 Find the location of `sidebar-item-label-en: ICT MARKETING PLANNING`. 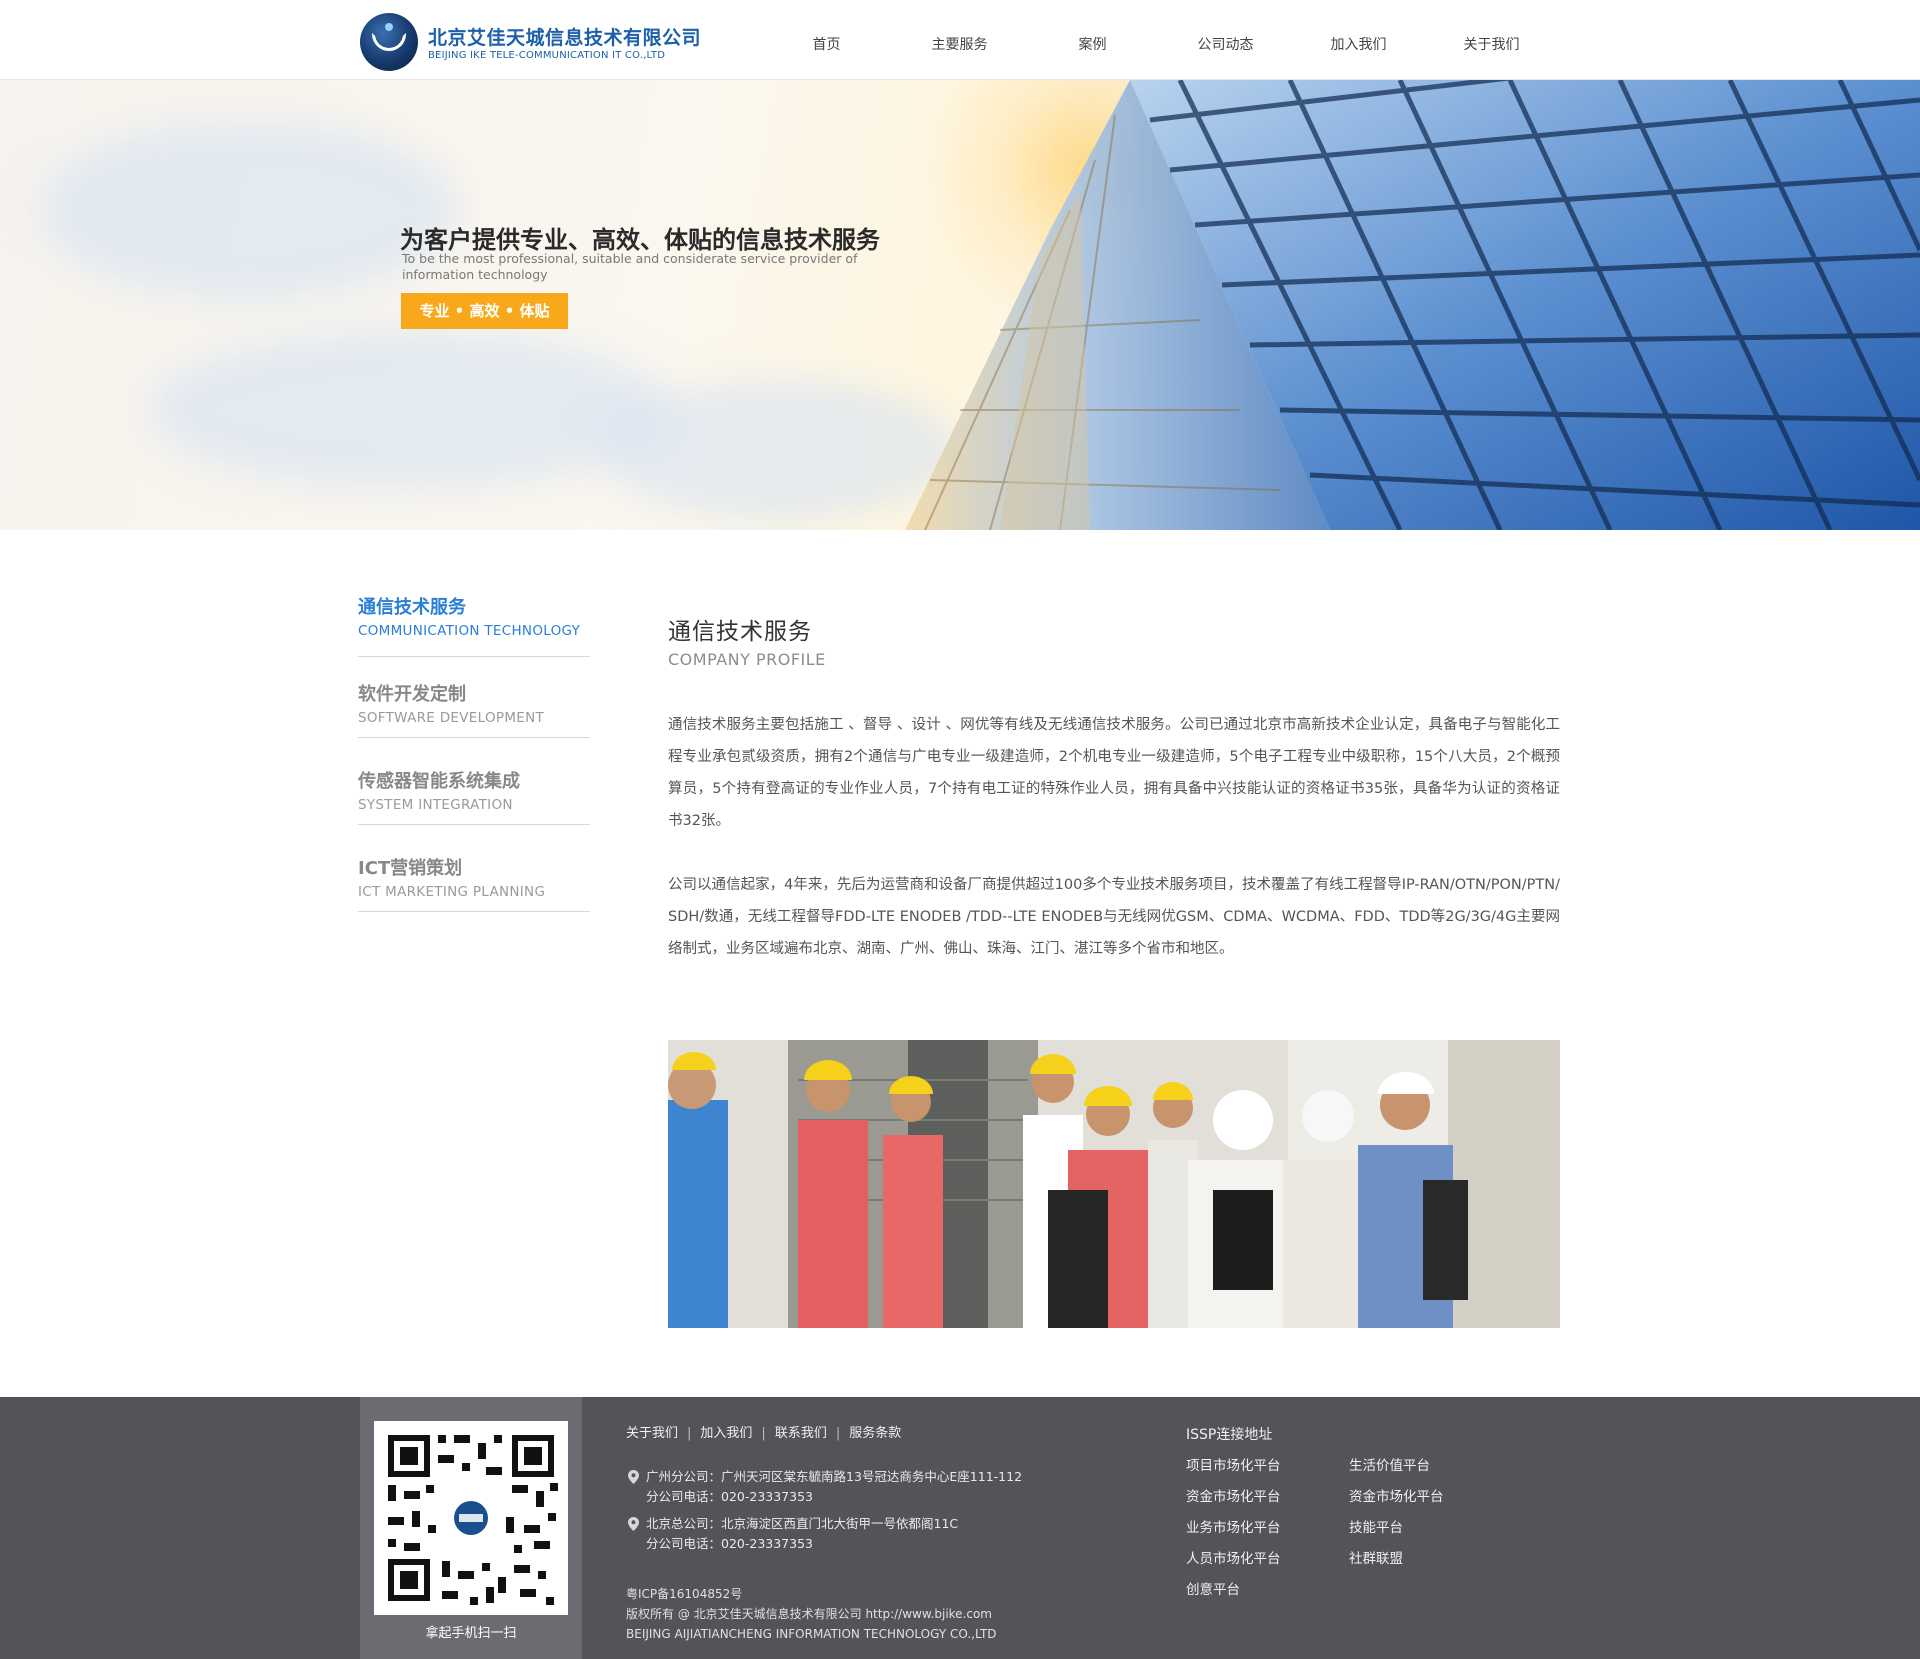

sidebar-item-label-en: ICT MARKETING PLANNING is located at coordinates (452, 892).